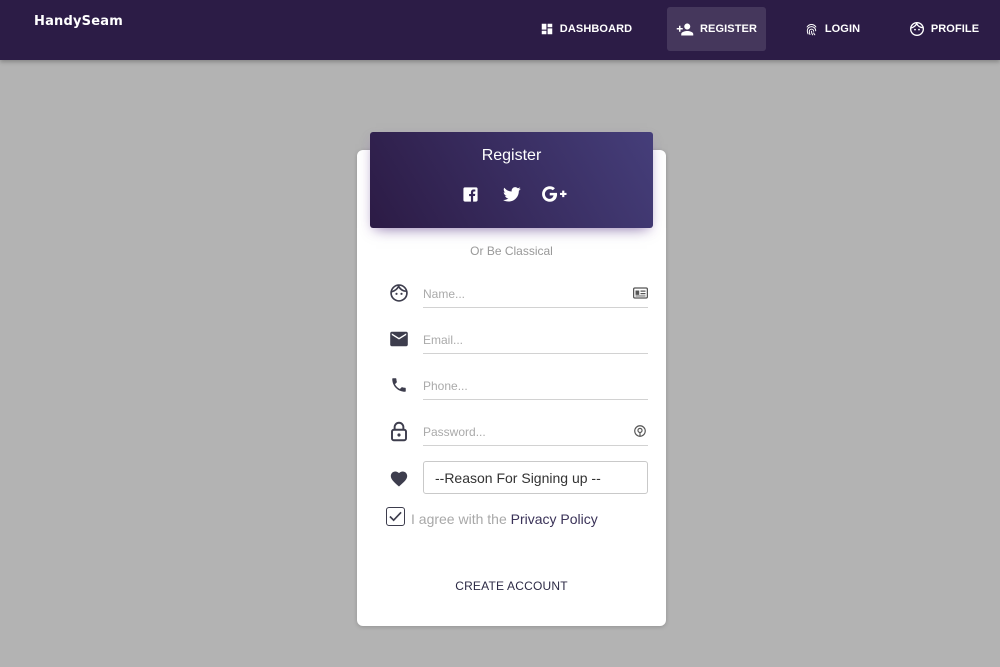  I want to click on agree-text: I agree with the Privacy Policy, so click(504, 519).